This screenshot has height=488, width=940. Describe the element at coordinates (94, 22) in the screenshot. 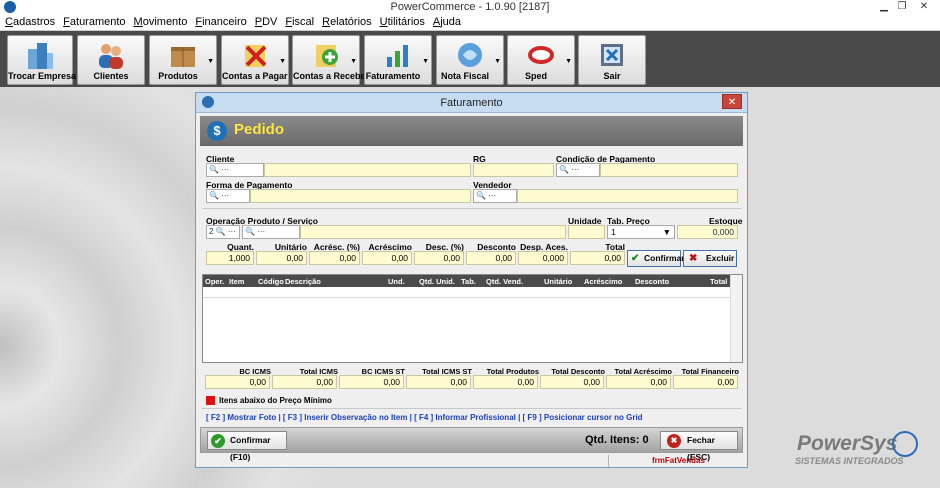

I see `menu-faturamento: Faturamento` at that location.